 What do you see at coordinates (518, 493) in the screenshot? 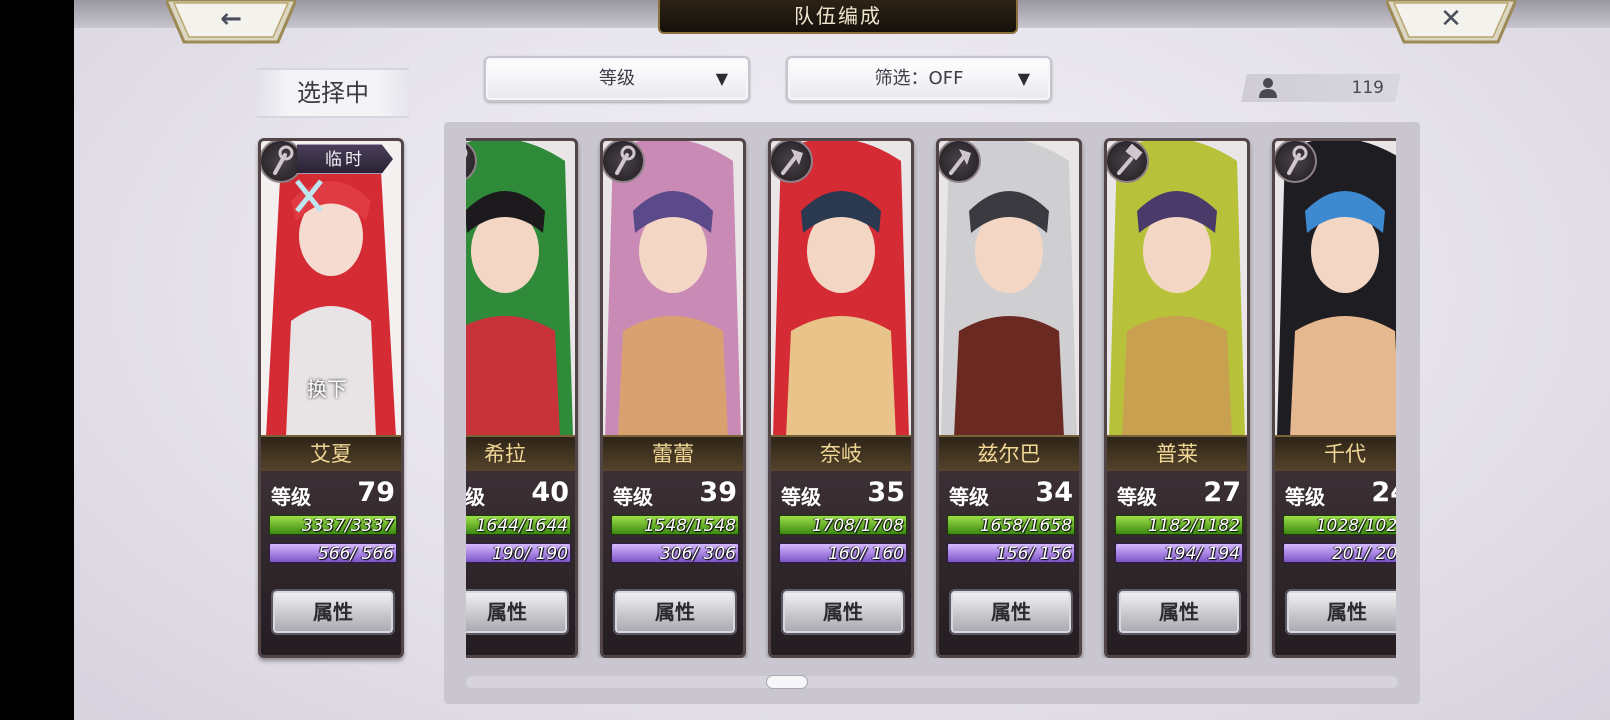
I see `level-row: 等级 40` at bounding box center [518, 493].